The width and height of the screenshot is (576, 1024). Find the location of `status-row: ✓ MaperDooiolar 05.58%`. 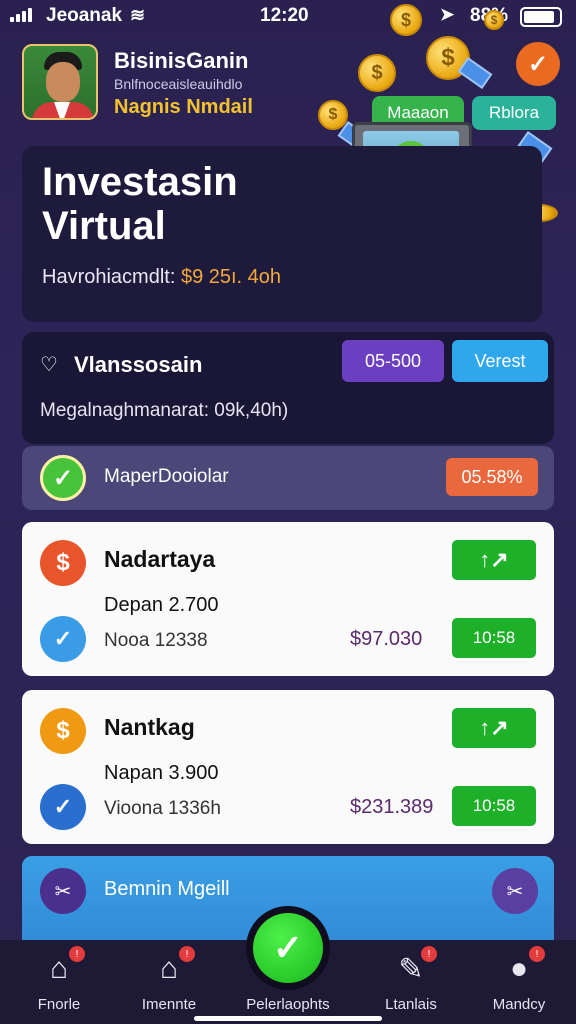

status-row: ✓ MaperDooiolar 05.58% is located at coordinates (288, 478).